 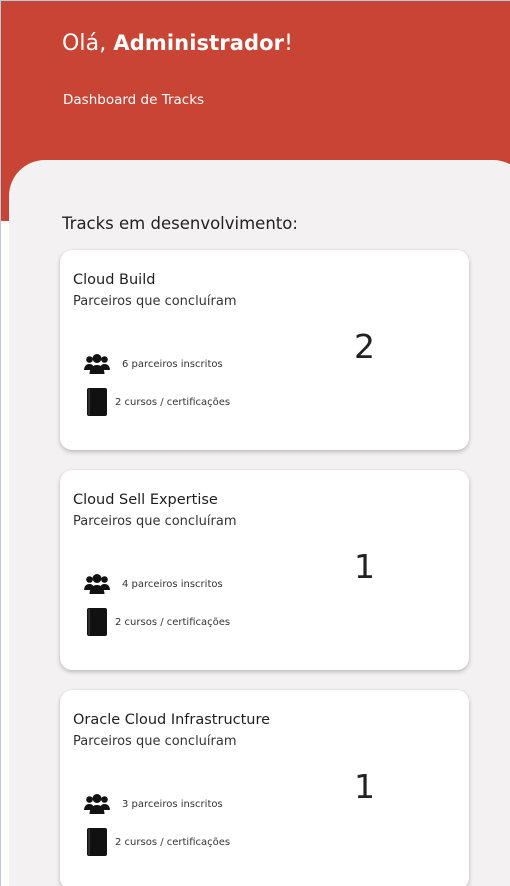 I want to click on page-subtitle: Dashboard de Tracks, so click(x=134, y=100).